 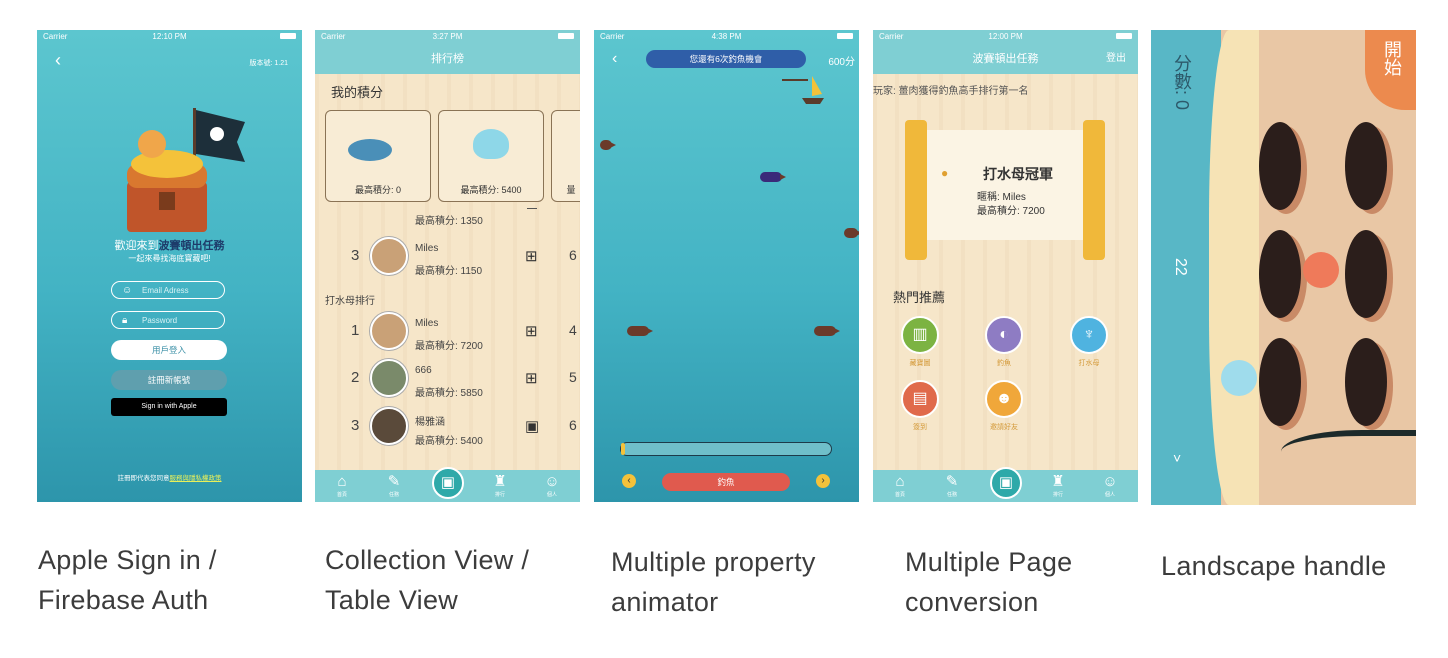 What do you see at coordinates (378, 156) in the screenshot?
I see `score-card-fishing: 最高積分: 0` at bounding box center [378, 156].